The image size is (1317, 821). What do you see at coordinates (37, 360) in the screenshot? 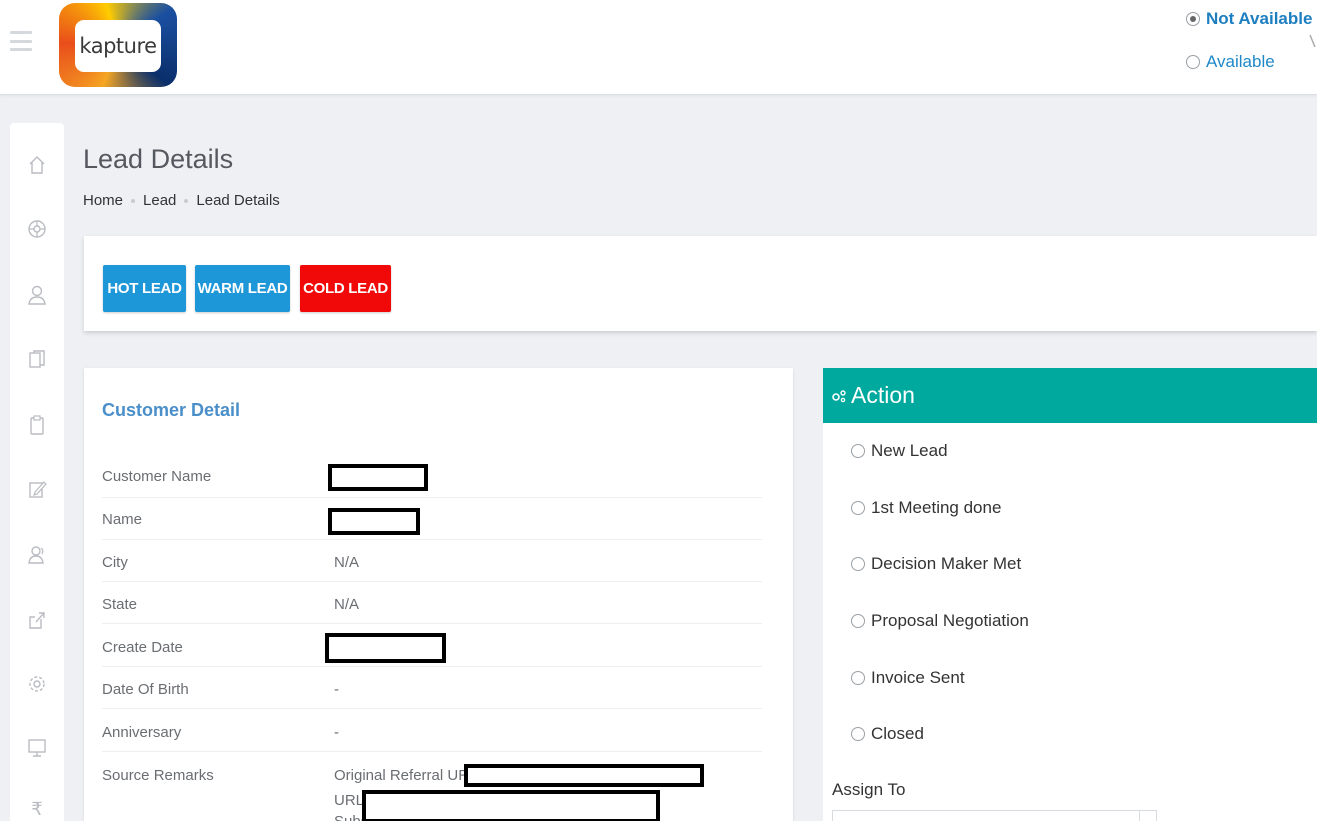
I see `documents-icon` at bounding box center [37, 360].